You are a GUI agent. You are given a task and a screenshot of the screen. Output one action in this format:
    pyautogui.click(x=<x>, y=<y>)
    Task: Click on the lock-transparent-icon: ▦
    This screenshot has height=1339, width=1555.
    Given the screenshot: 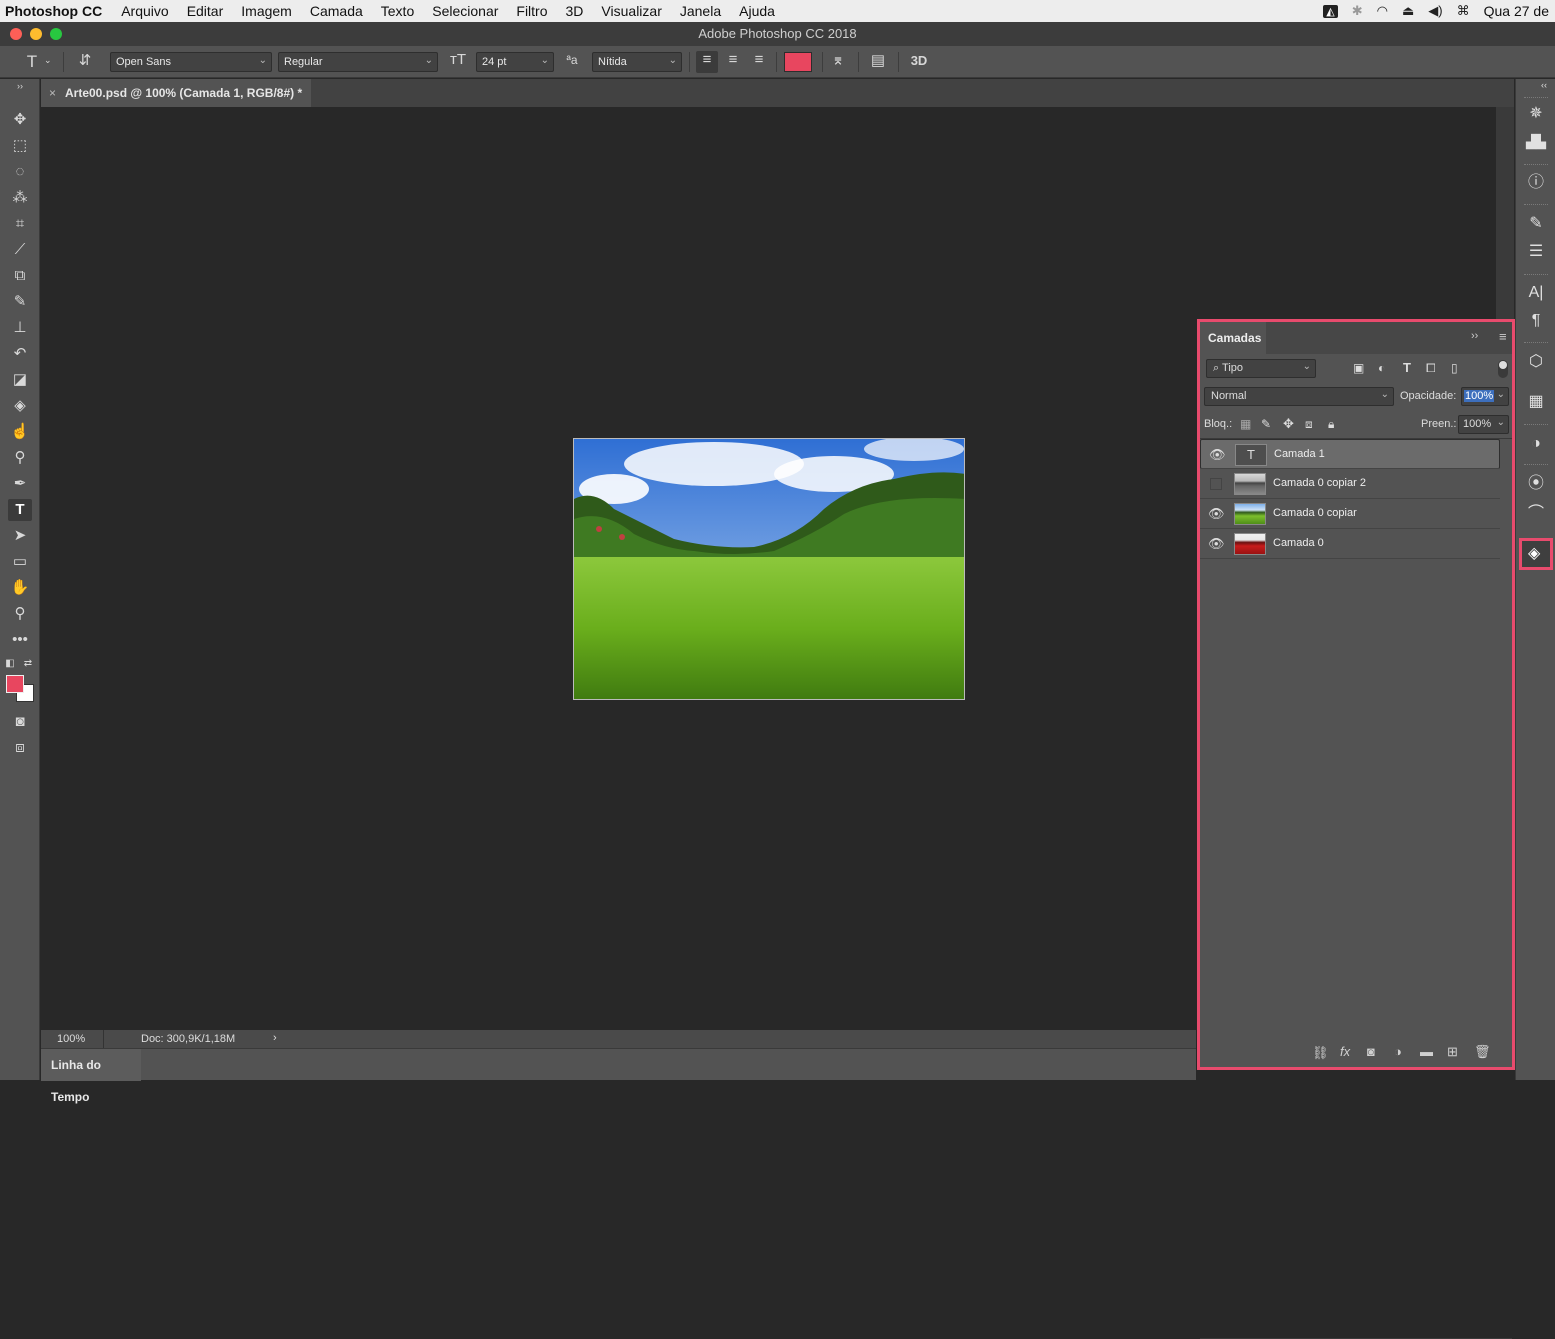 What is the action you would take?
    pyautogui.click(x=1245, y=424)
    